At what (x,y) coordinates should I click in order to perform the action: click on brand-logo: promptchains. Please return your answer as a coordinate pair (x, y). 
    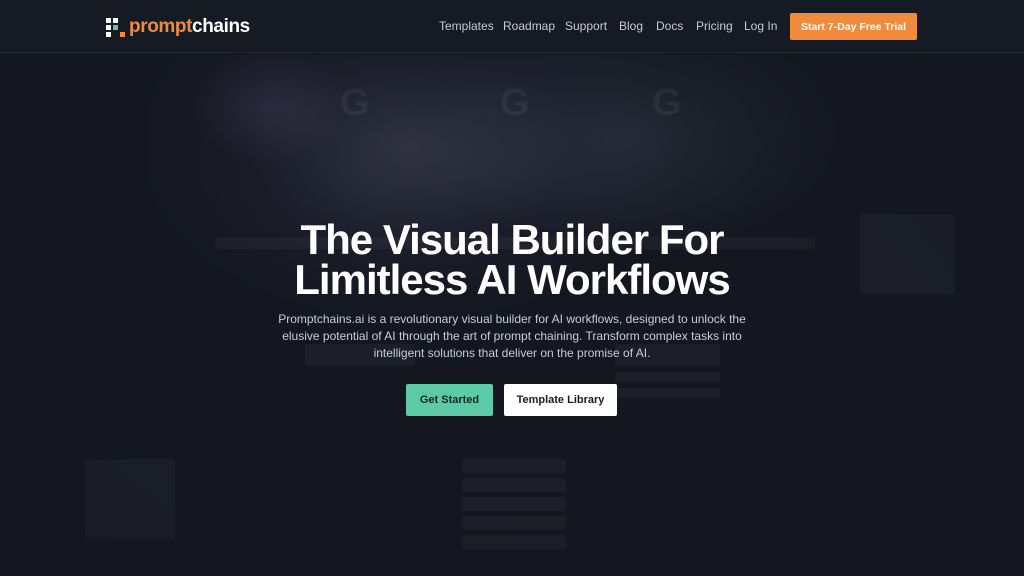
    Looking at the image, I should click on (178, 27).